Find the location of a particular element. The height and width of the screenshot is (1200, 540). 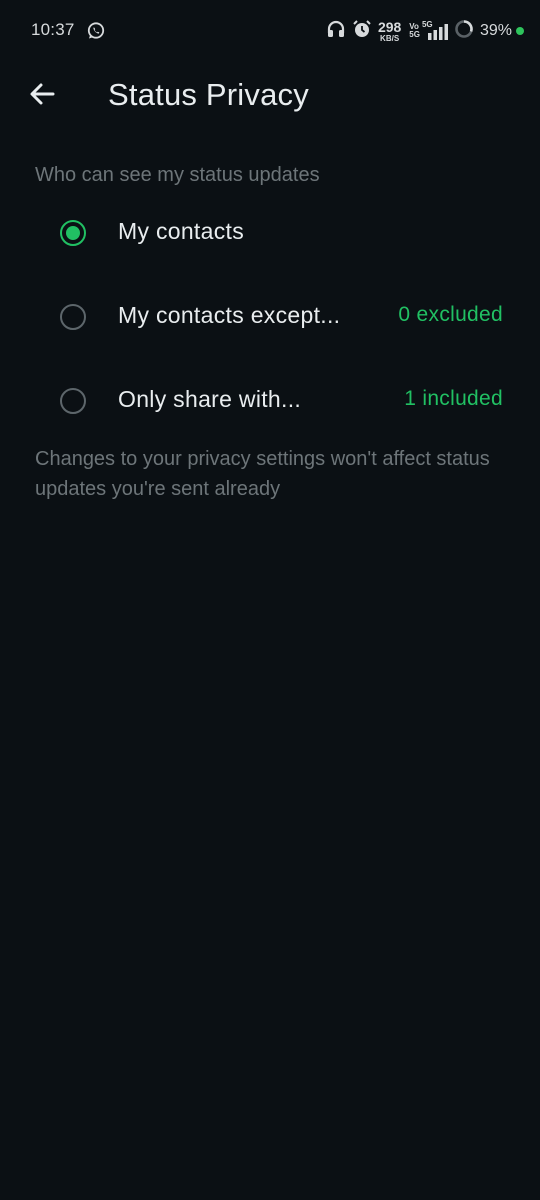

whatsapp-icon is located at coordinates (96, 31).